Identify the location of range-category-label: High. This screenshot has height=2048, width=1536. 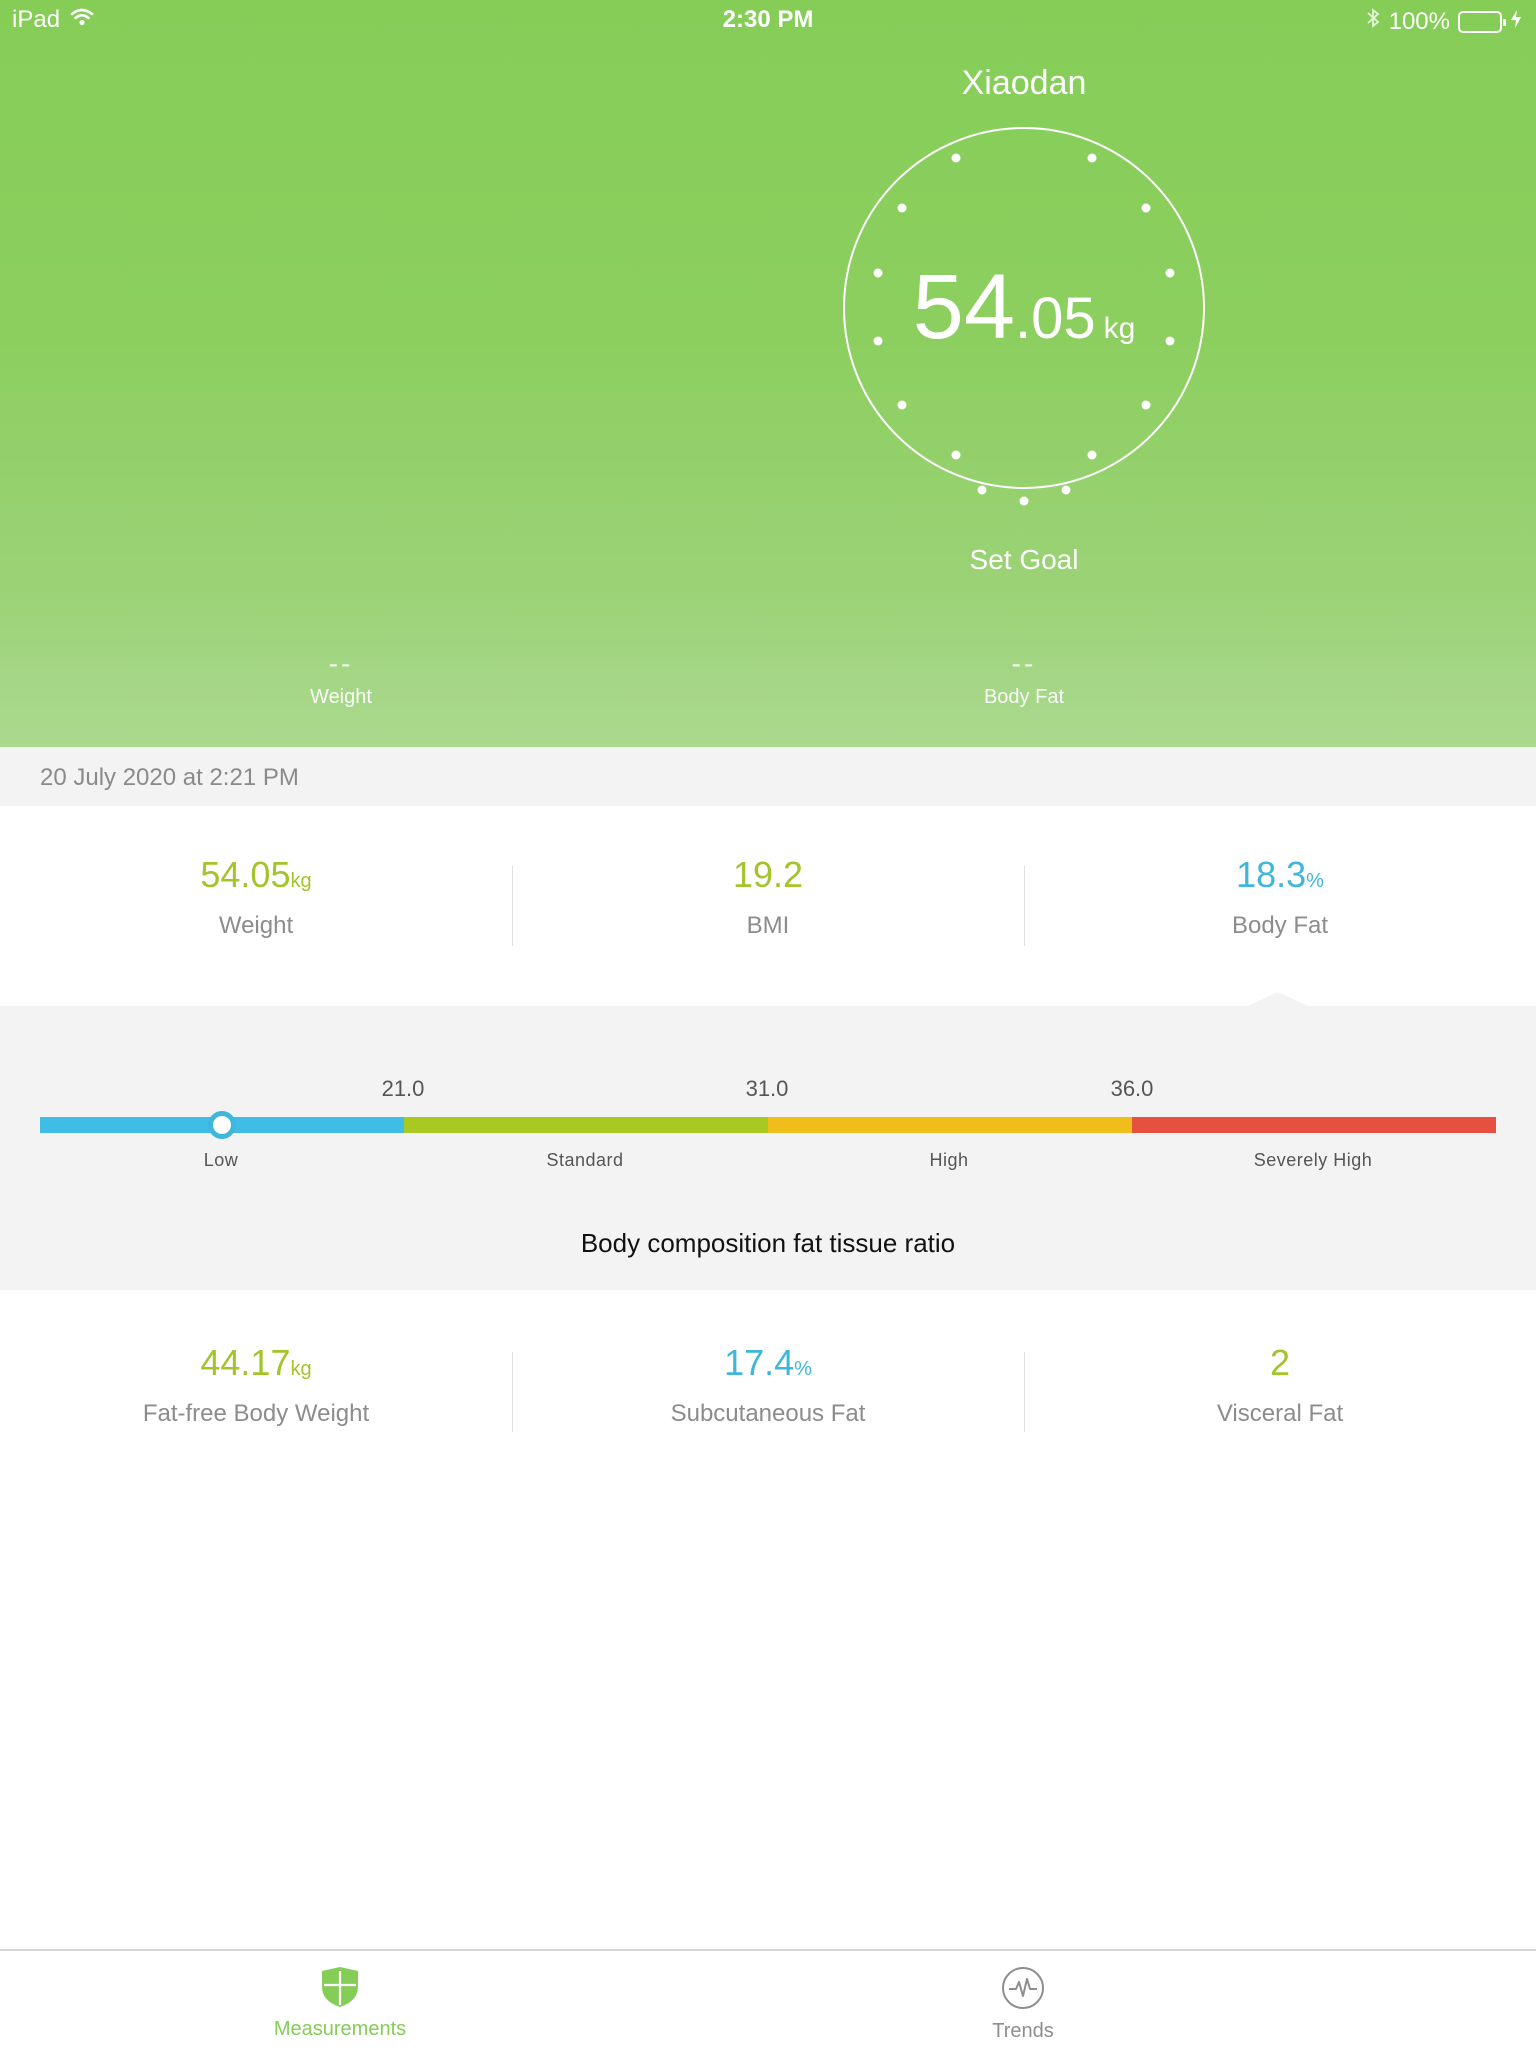
(949, 1160).